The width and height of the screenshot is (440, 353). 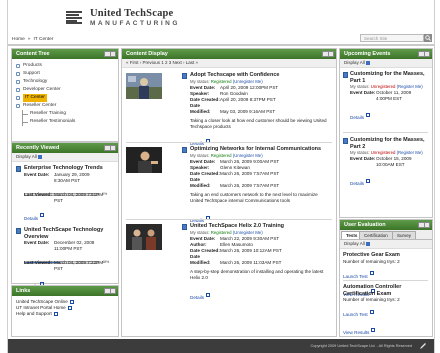 I want to click on search-input: Search Site, so click(x=392, y=38).